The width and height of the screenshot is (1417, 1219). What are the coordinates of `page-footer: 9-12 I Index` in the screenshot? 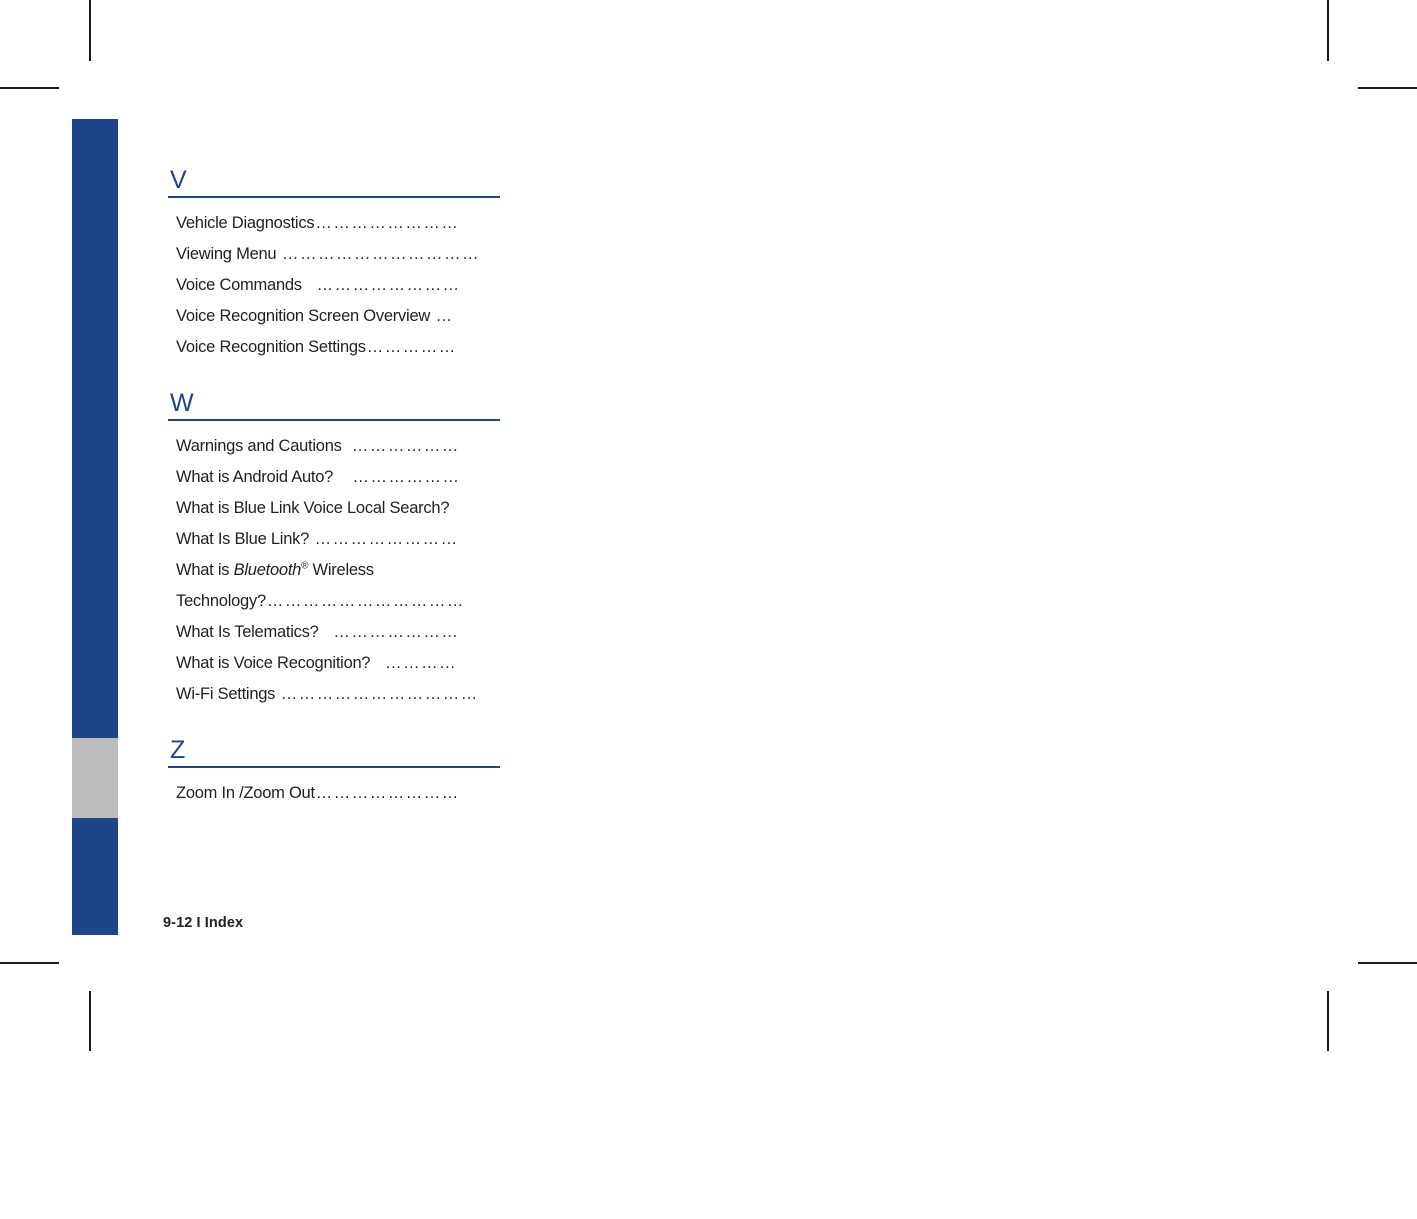 It's located at (203, 923).